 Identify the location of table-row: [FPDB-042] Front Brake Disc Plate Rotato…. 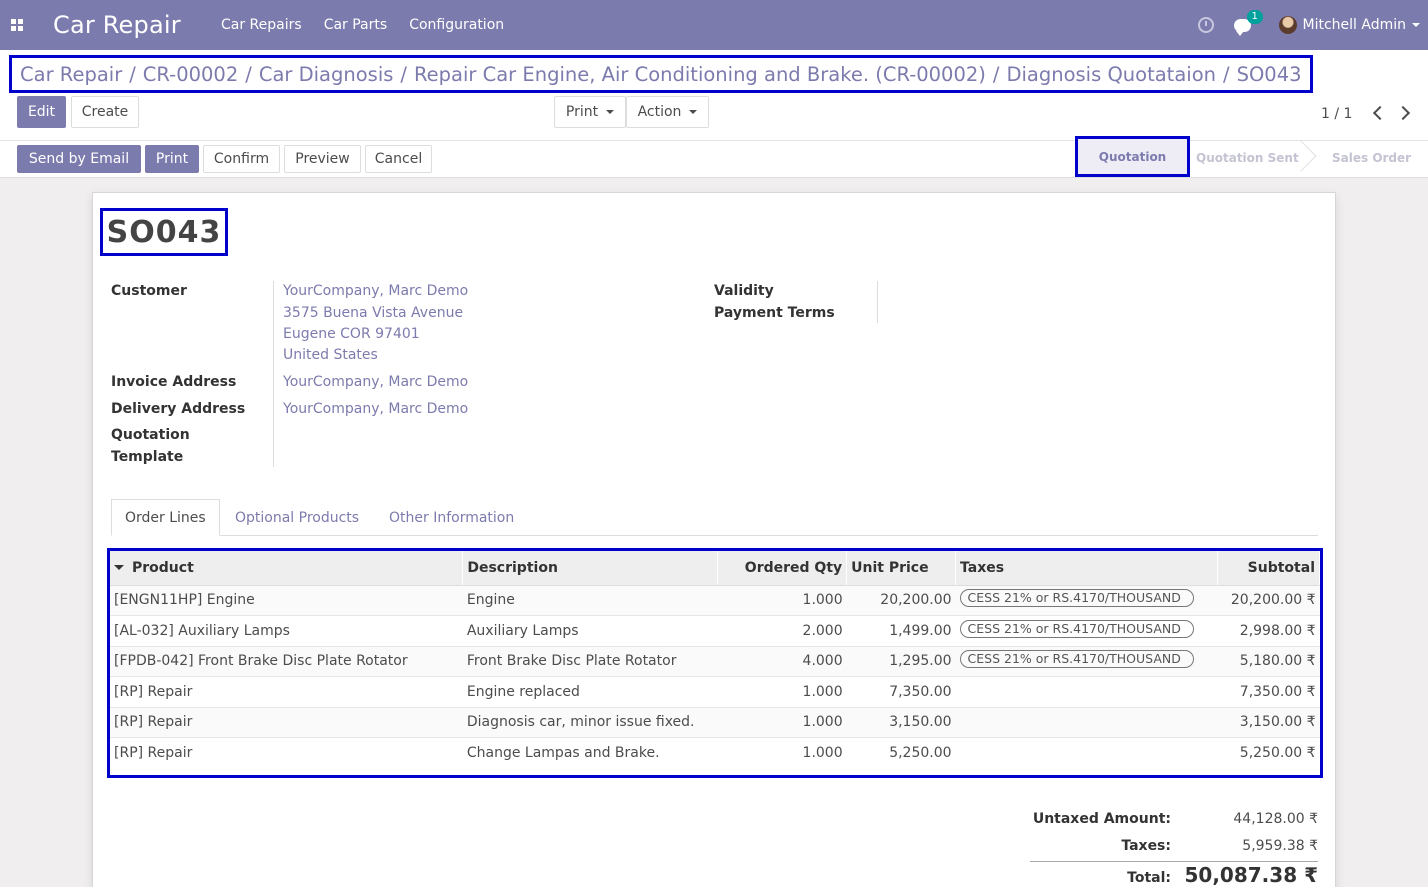
(715, 661).